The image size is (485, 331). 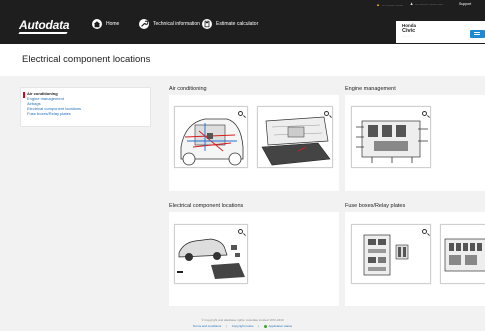 I want to click on copyright-notice-link: Copyright notice, so click(x=243, y=326).